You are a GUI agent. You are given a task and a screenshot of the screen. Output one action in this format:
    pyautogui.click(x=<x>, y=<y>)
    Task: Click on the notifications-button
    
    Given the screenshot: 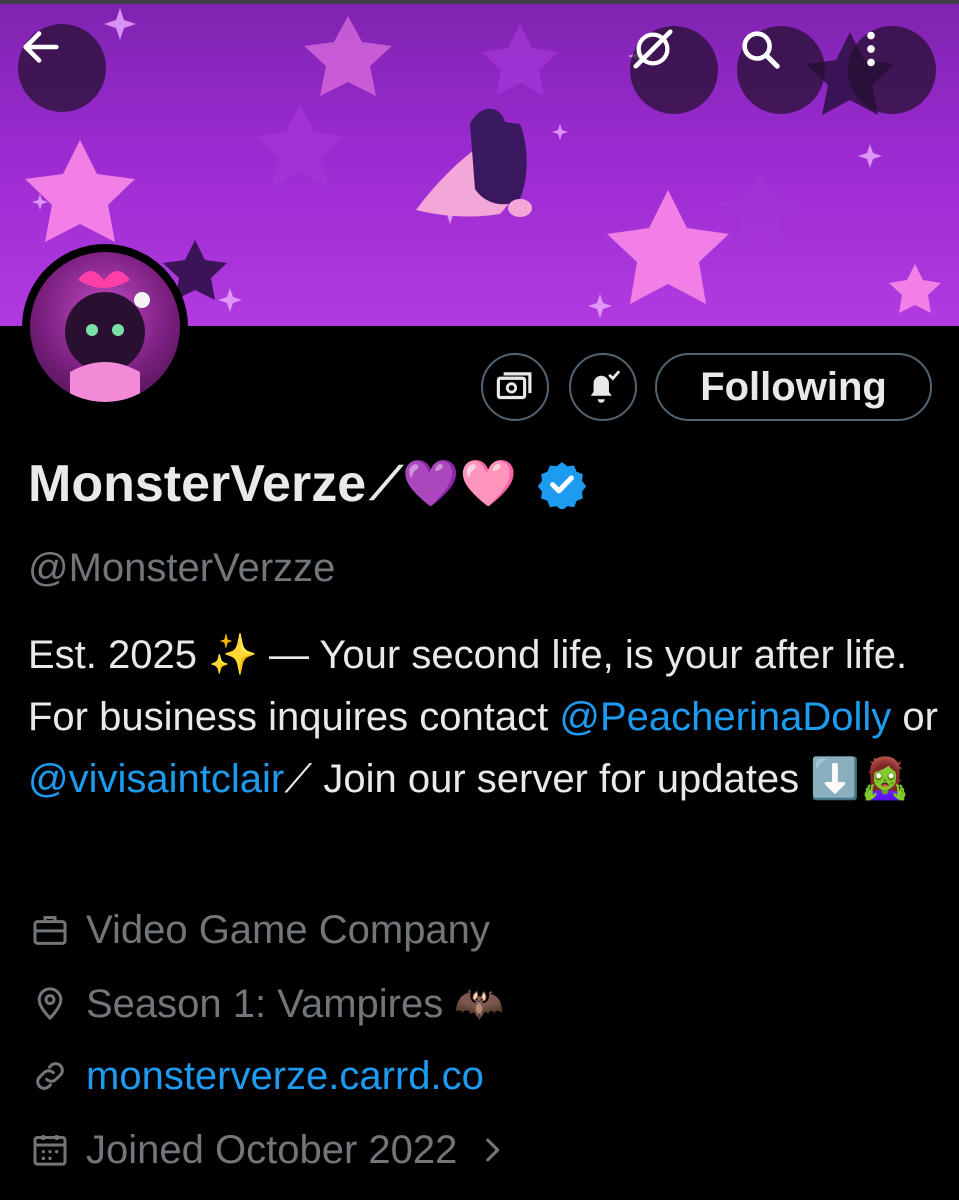 What is the action you would take?
    pyautogui.click(x=603, y=387)
    